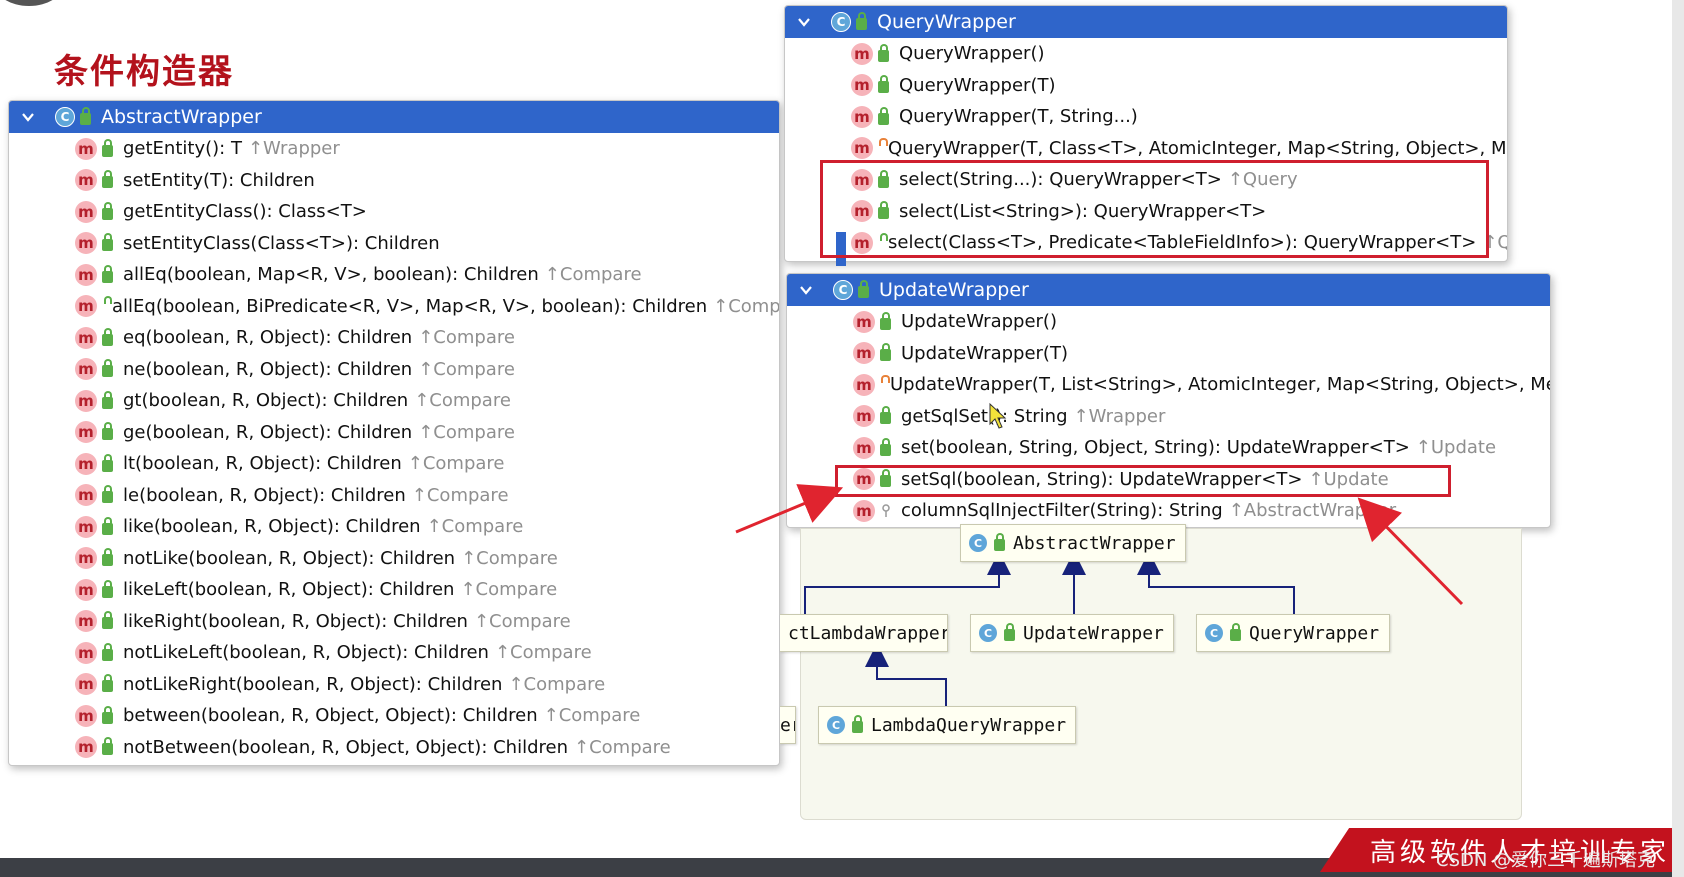 The image size is (1684, 877). I want to click on method-signature: le(boolean, R, Object): Children, so click(264, 495).